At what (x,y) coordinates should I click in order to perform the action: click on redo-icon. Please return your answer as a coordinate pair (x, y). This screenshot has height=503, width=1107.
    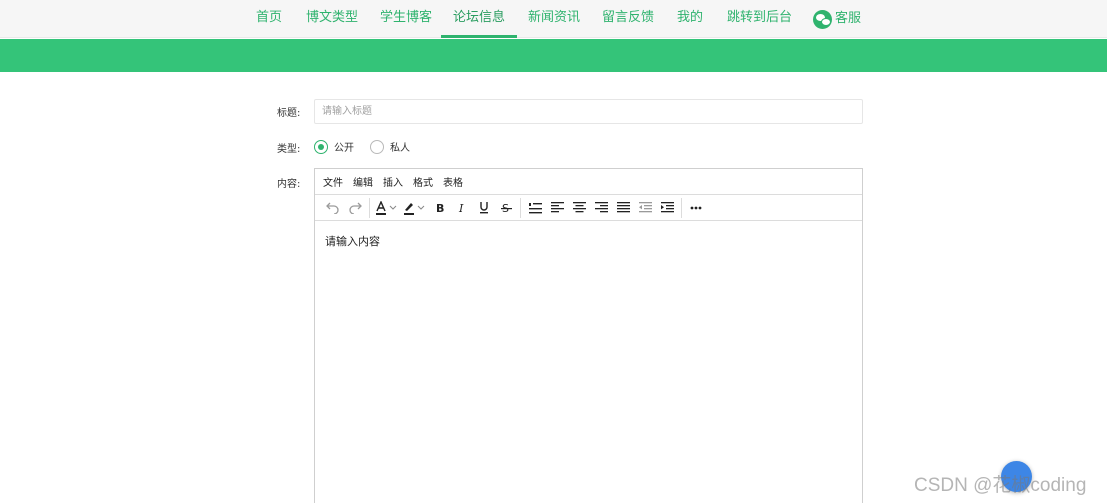
    Looking at the image, I should click on (355, 208).